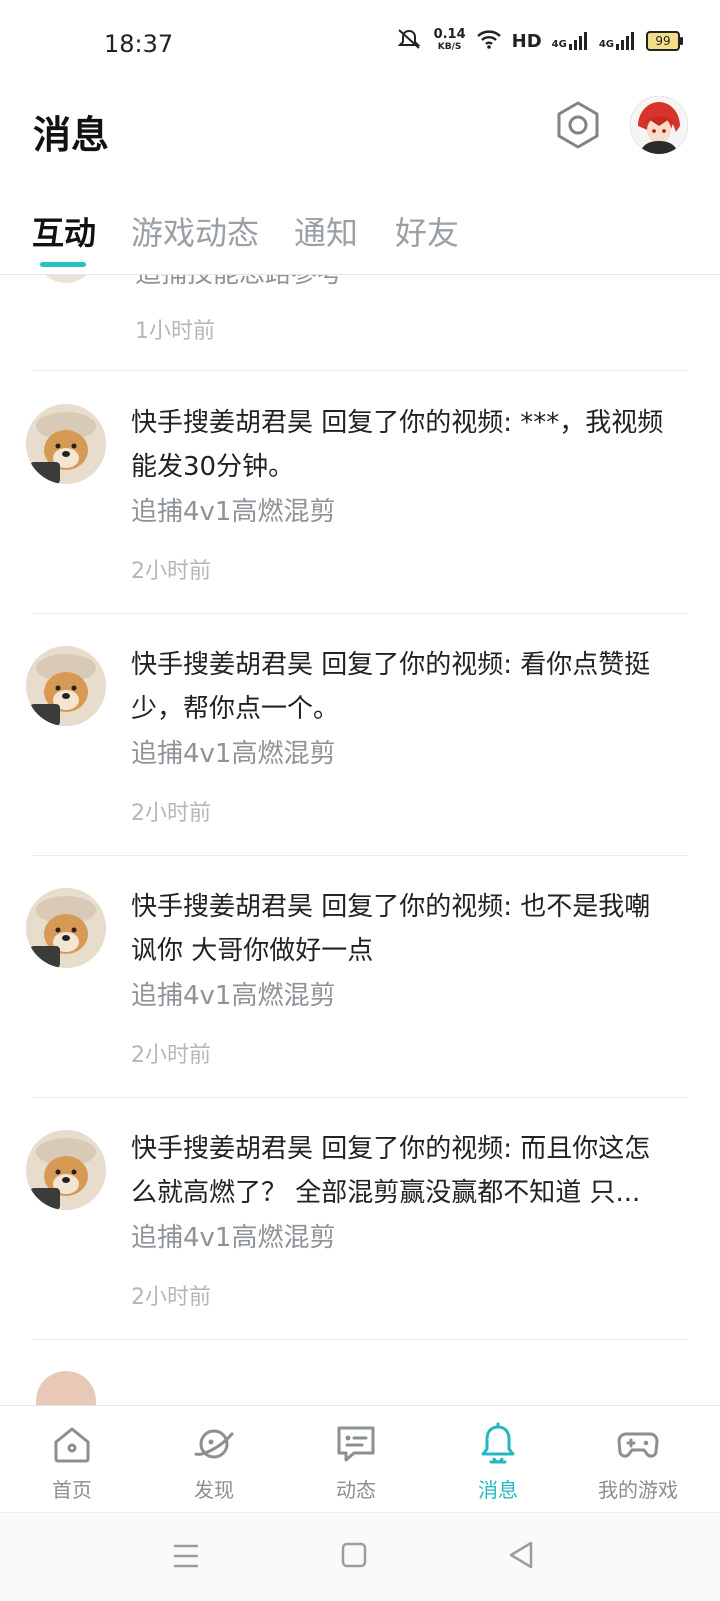 This screenshot has width=720, height=1601. Describe the element at coordinates (489, 41) in the screenshot. I see `wifi-icon` at that location.